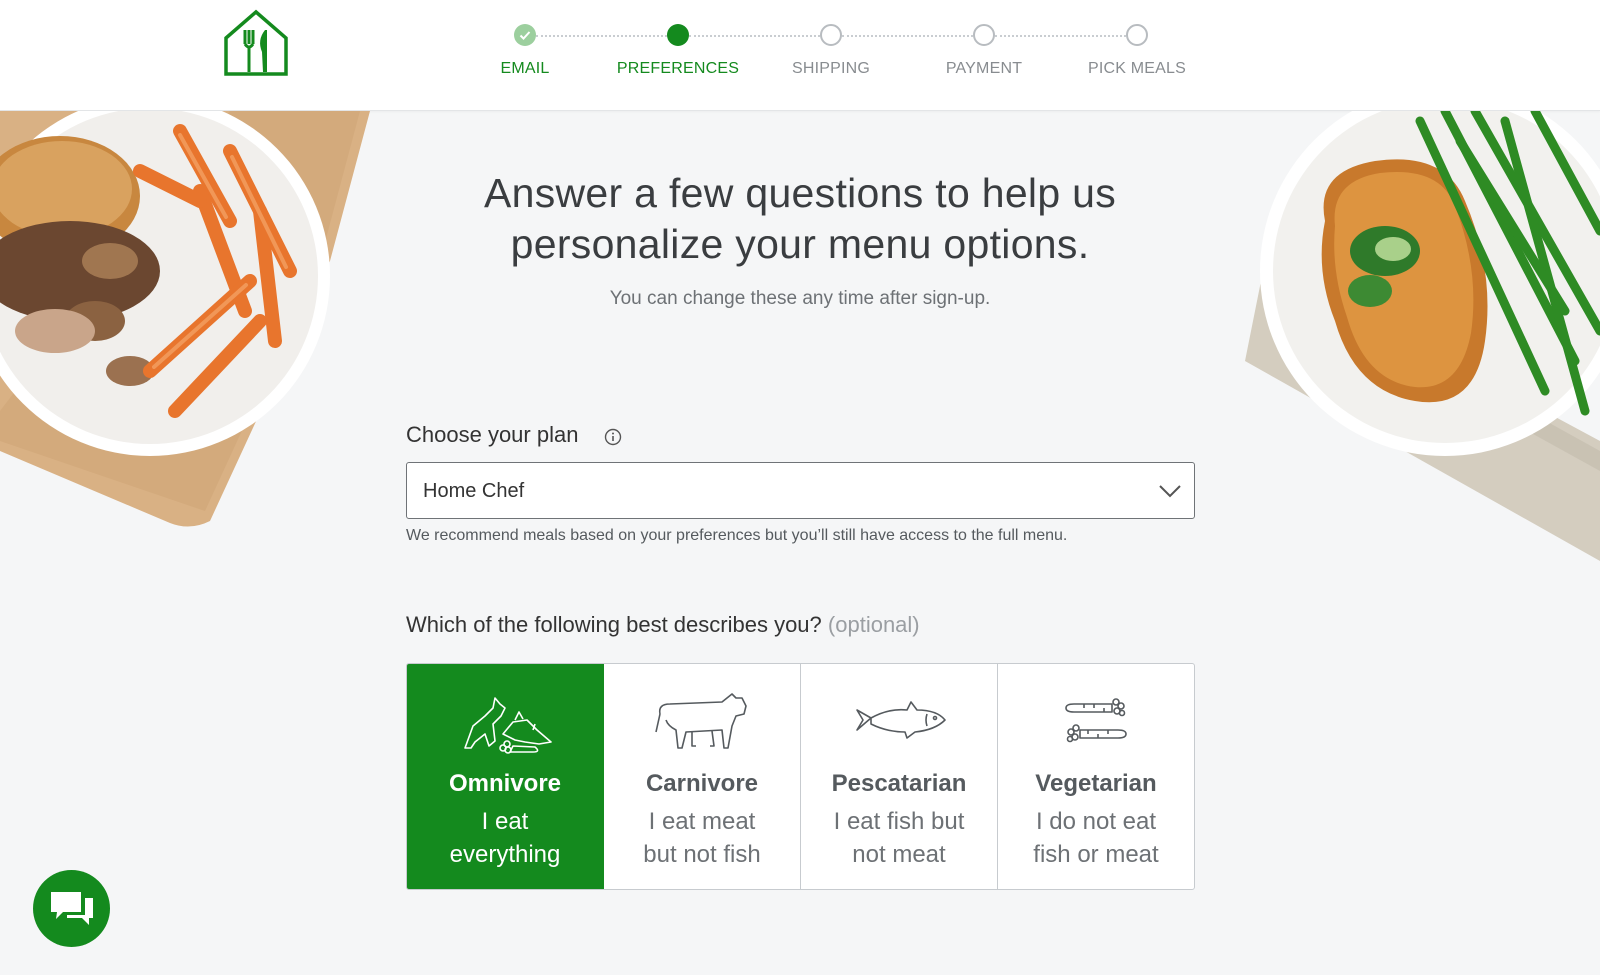 Image resolution: width=1600 pixels, height=975 pixels. What do you see at coordinates (899, 854) in the screenshot?
I see `diet-option-desc-line2: not meat` at bounding box center [899, 854].